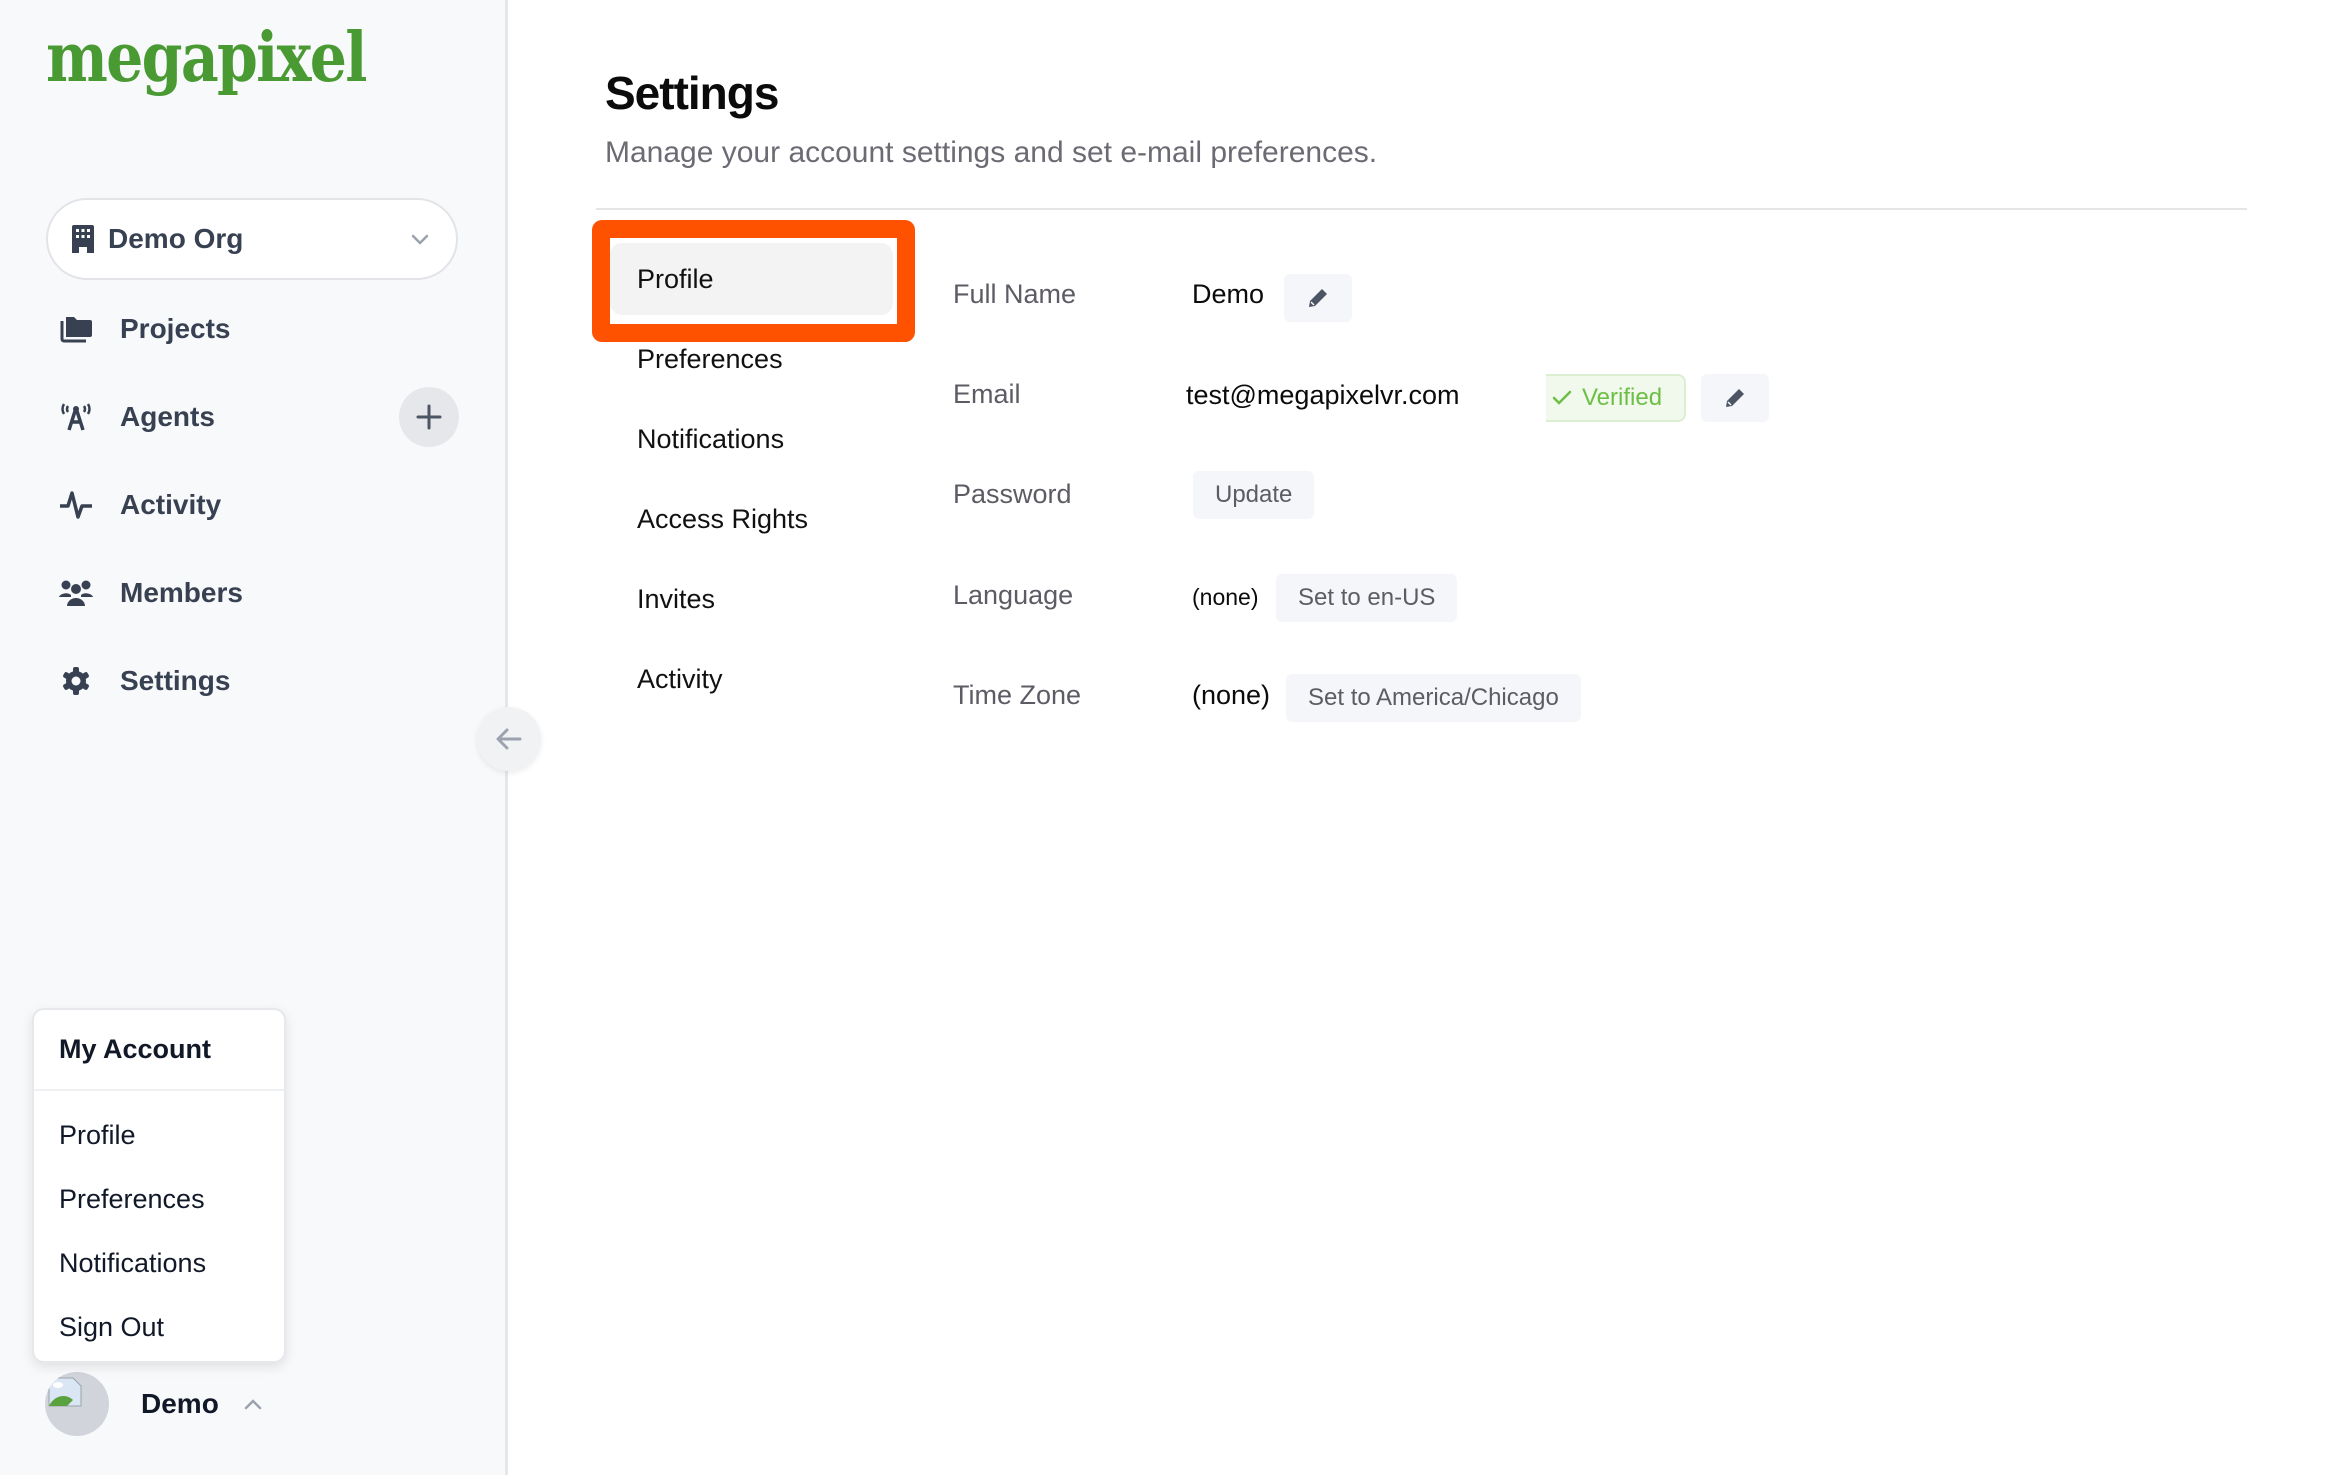  Describe the element at coordinates (751, 599) in the screenshot. I see `tab-invites: Invites` at that location.